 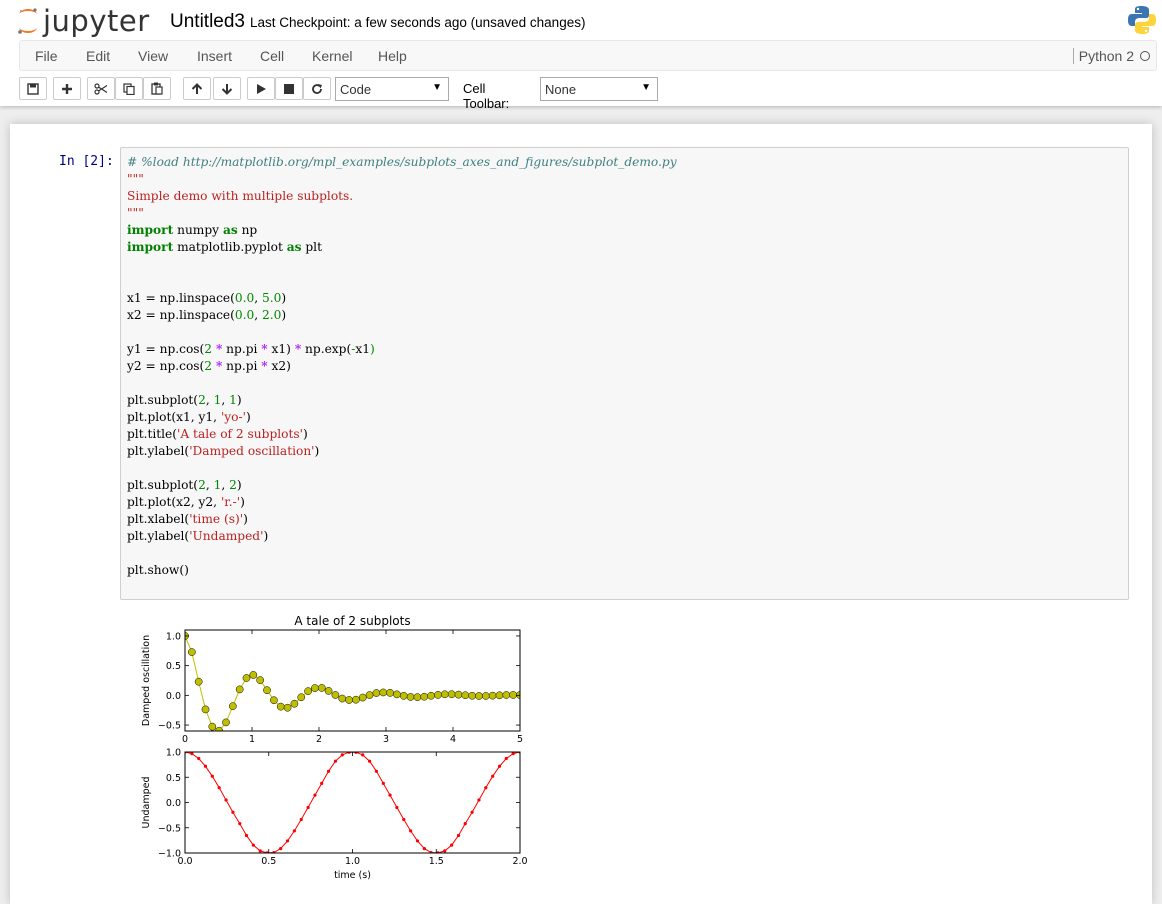 I want to click on x-tick-label: 1.5, so click(x=436, y=861).